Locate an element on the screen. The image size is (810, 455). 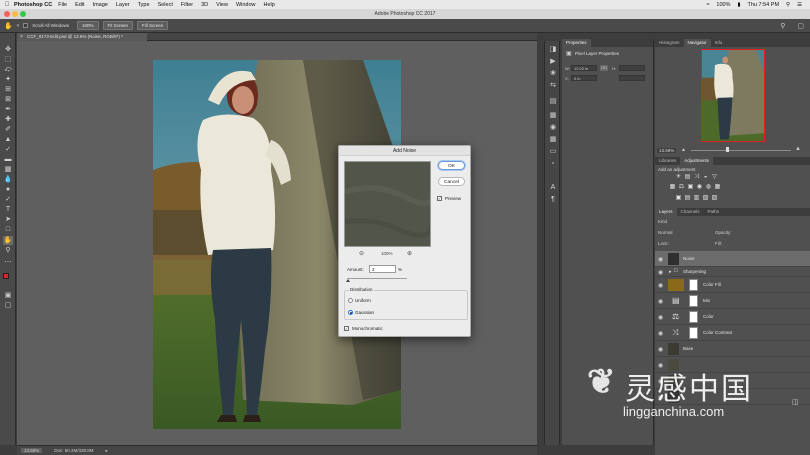
dodge-tool-icon: ● is located at coordinates (8, 189).